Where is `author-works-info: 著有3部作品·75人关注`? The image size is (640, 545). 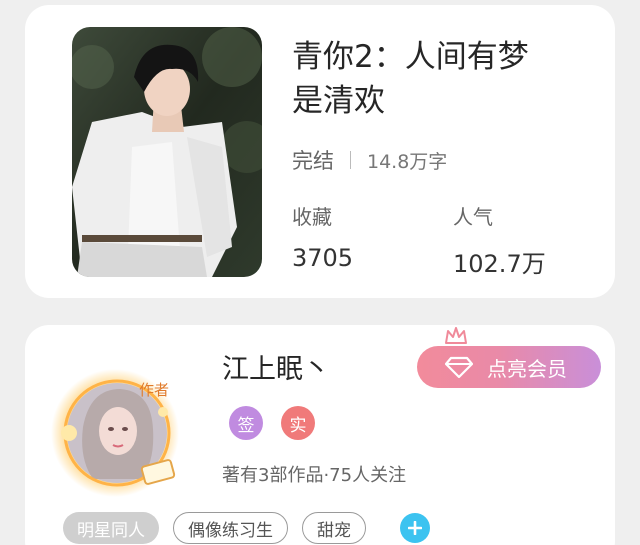
author-works-info: 著有3部作品·75人关注 is located at coordinates (314, 475).